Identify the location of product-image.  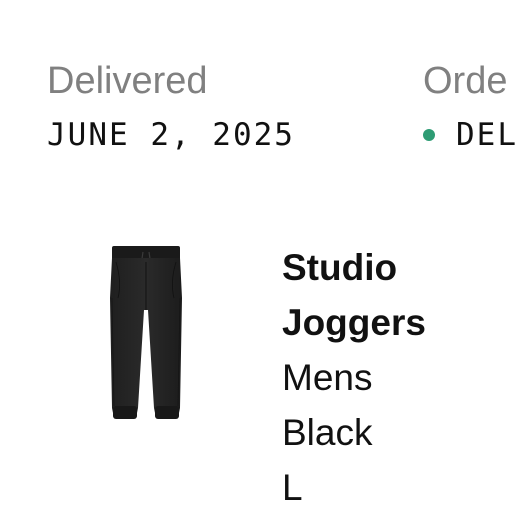
(146, 333).